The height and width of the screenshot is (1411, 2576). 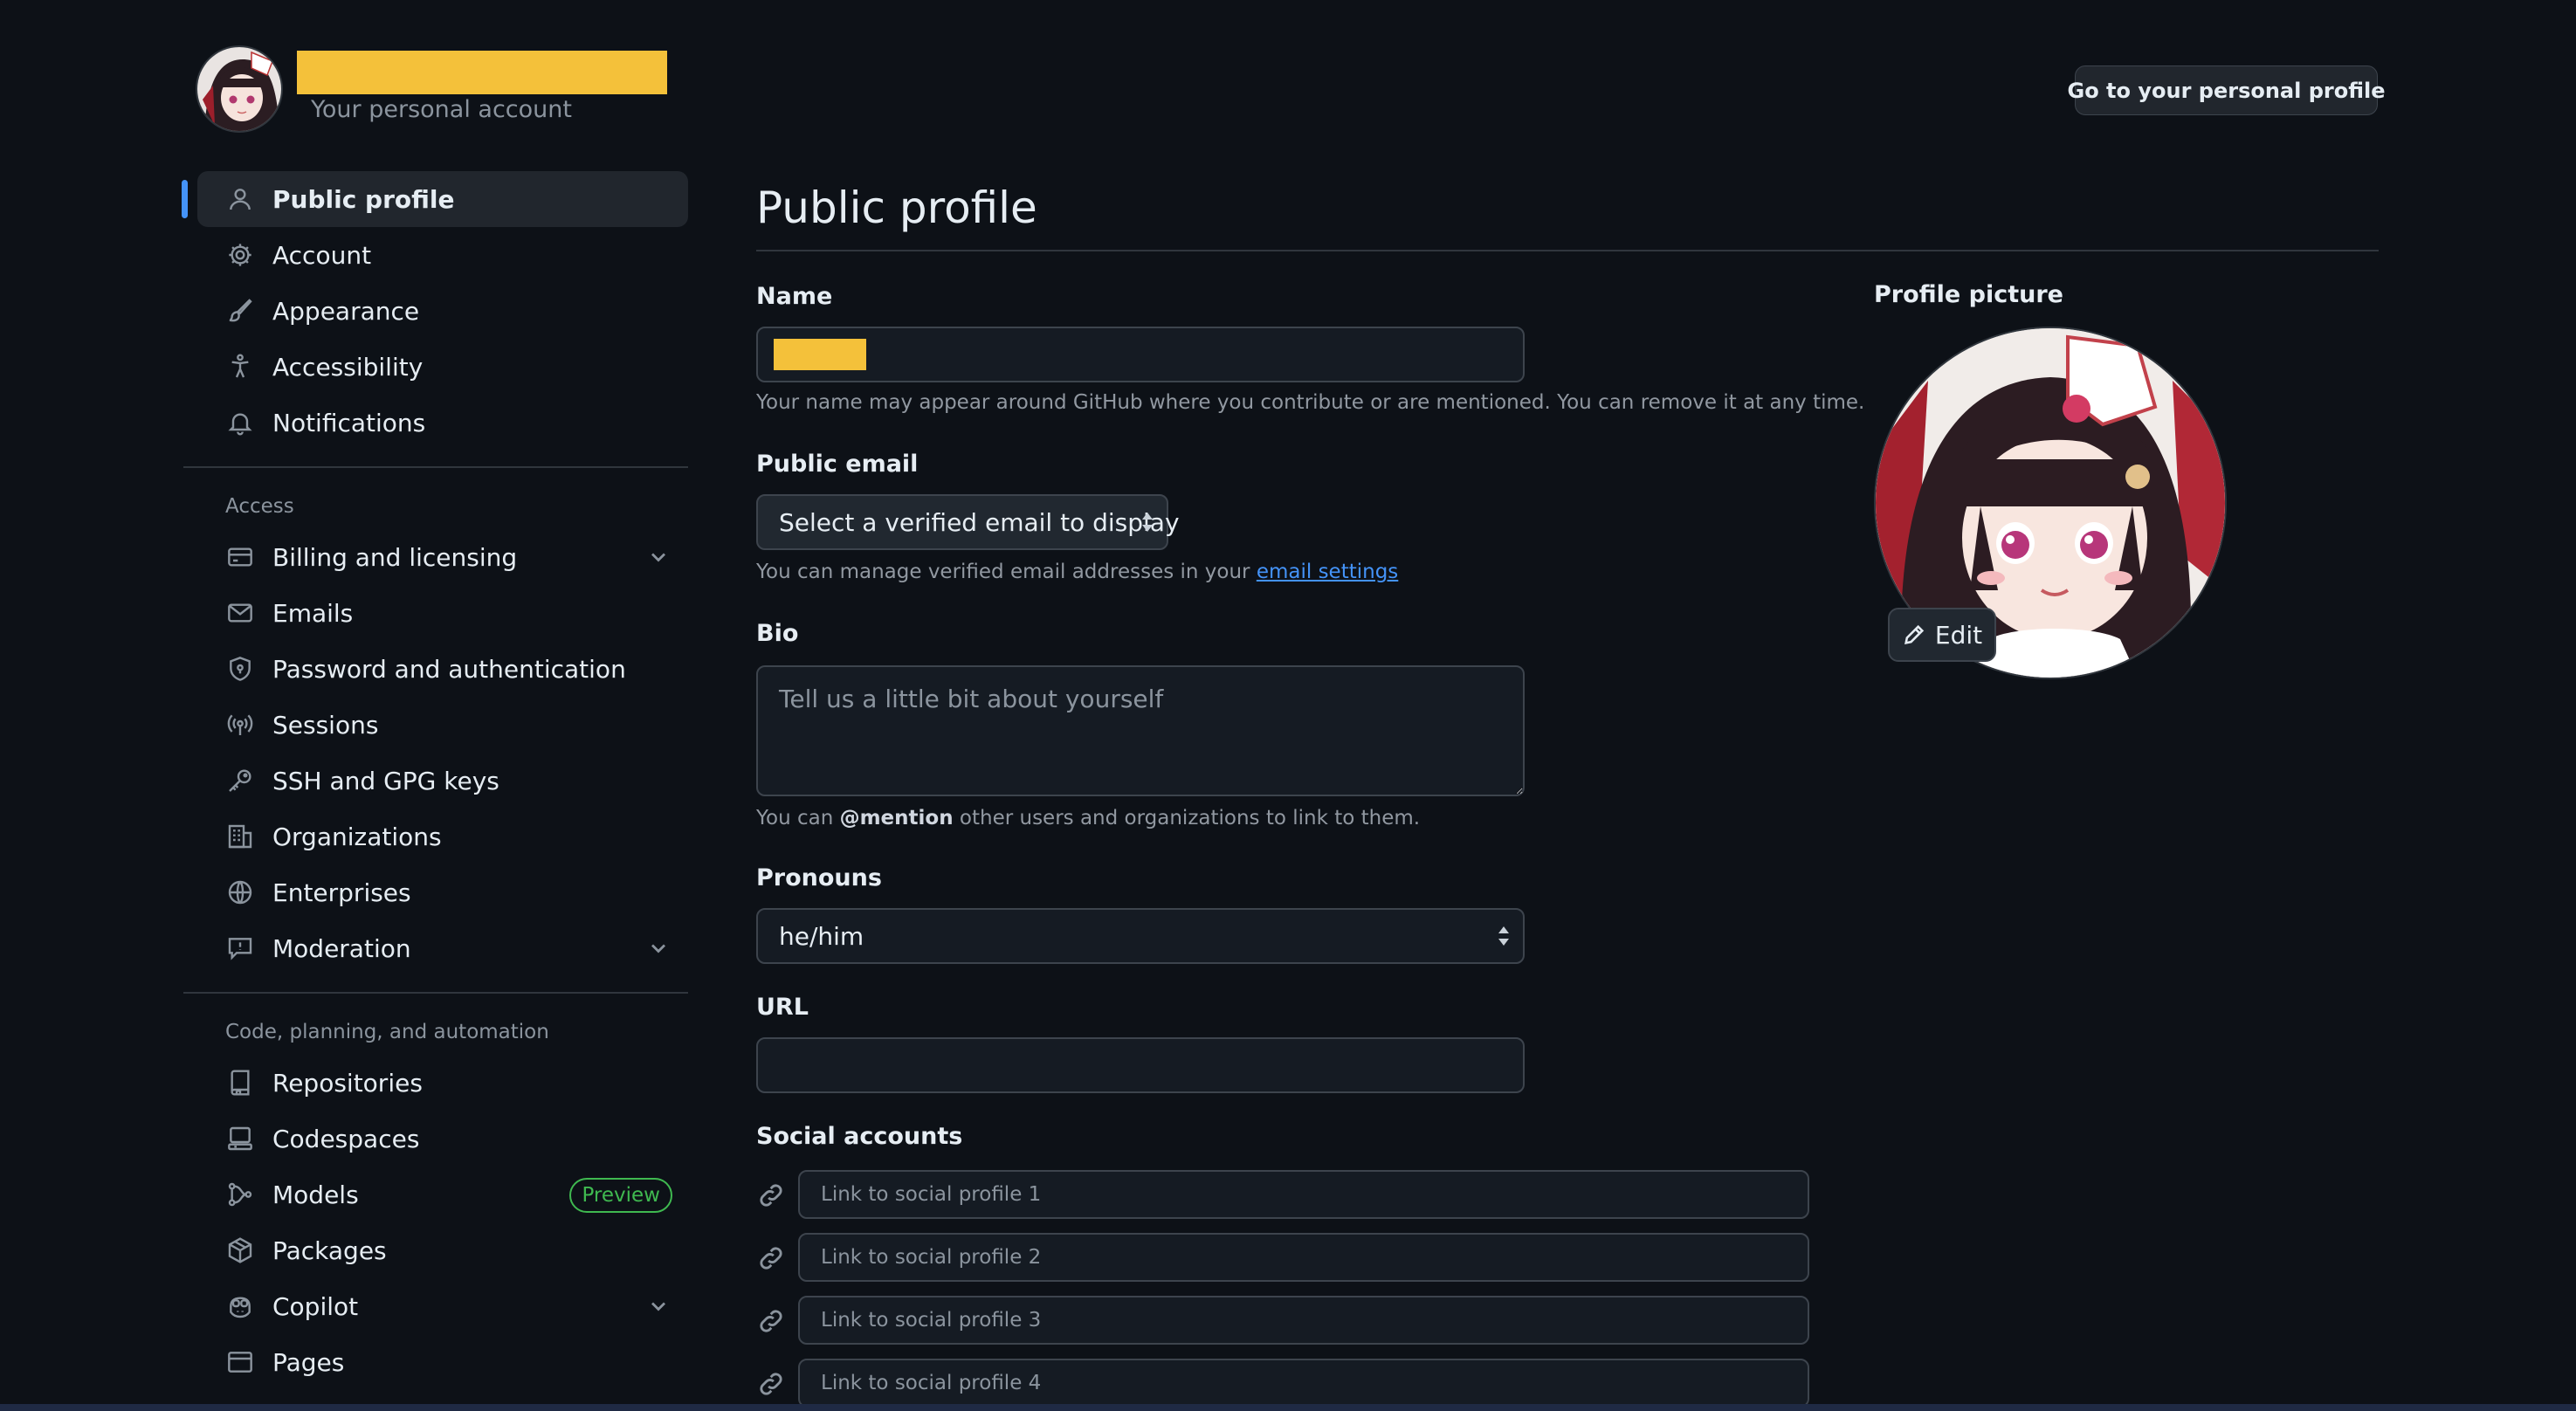 What do you see at coordinates (259, 507) in the screenshot?
I see `sidebar-heading-access: Access` at bounding box center [259, 507].